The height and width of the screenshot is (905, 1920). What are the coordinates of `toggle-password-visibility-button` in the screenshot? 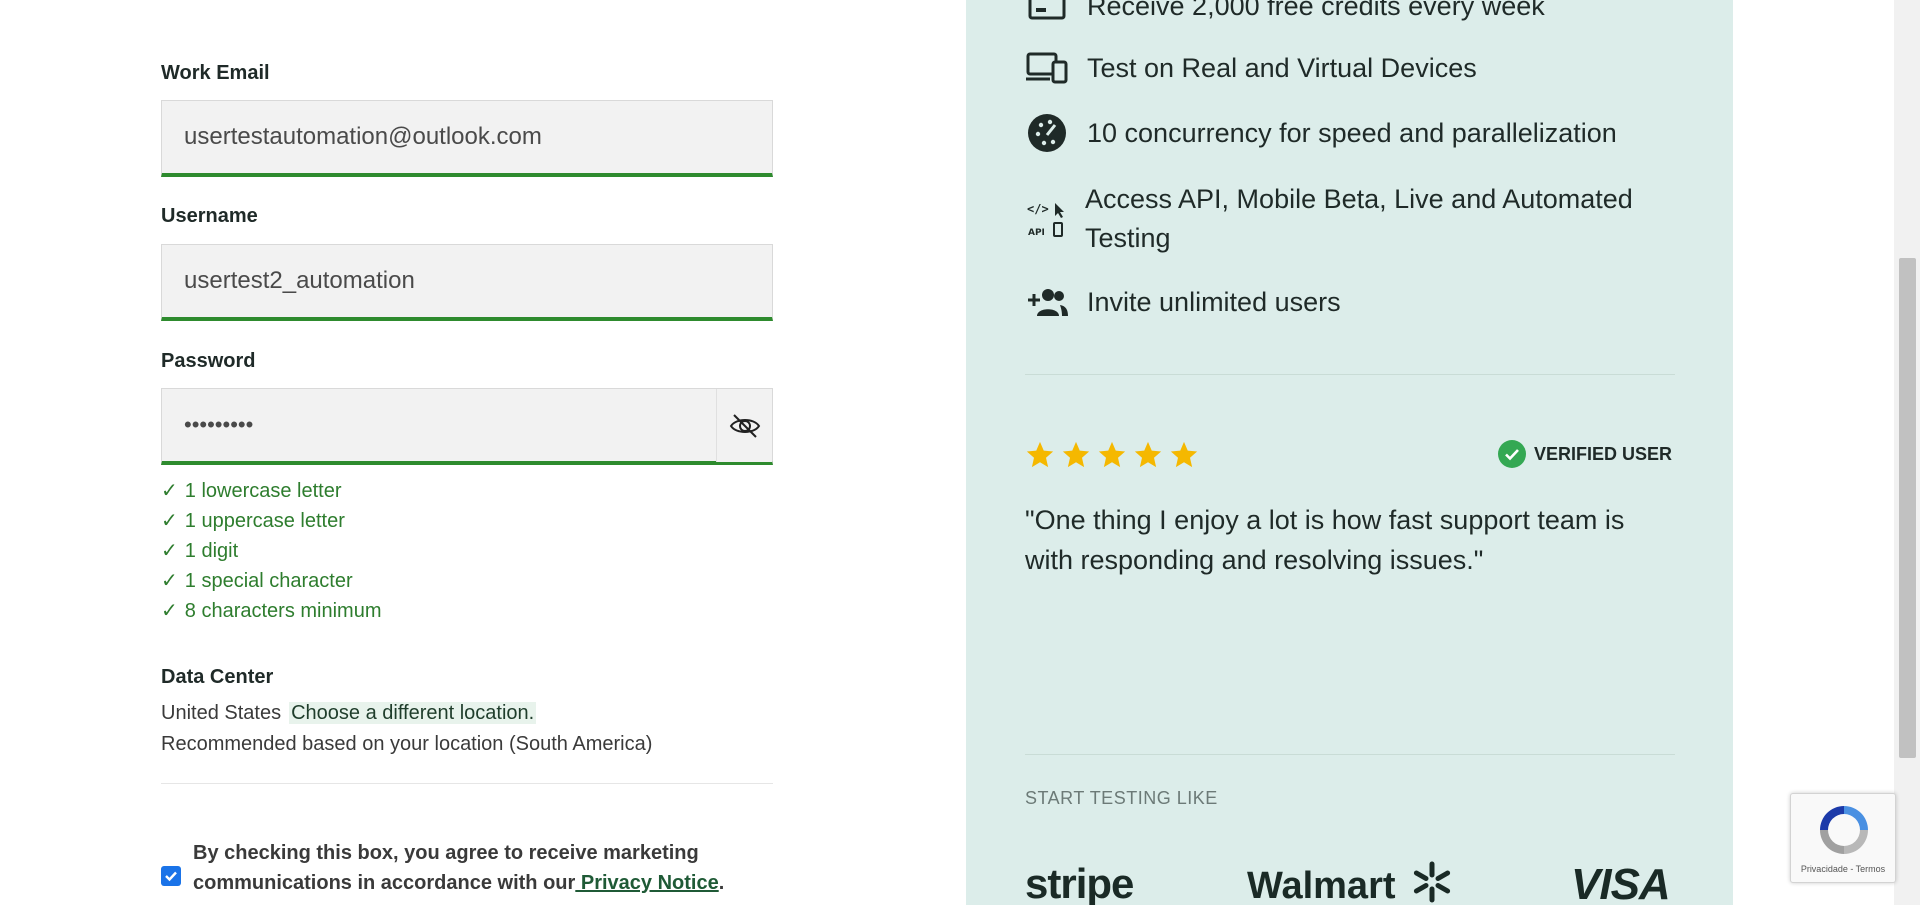 It's located at (744, 425).